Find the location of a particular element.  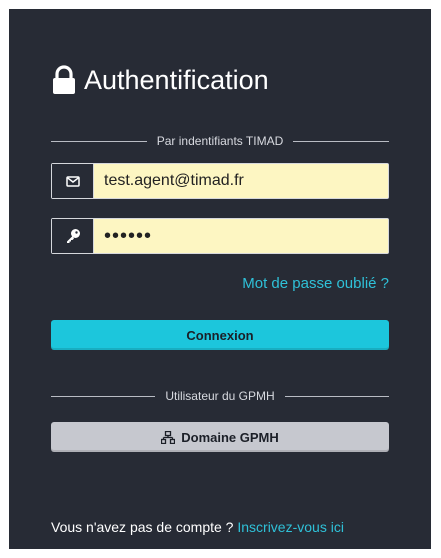

page-title: Authentification is located at coordinates (160, 80).